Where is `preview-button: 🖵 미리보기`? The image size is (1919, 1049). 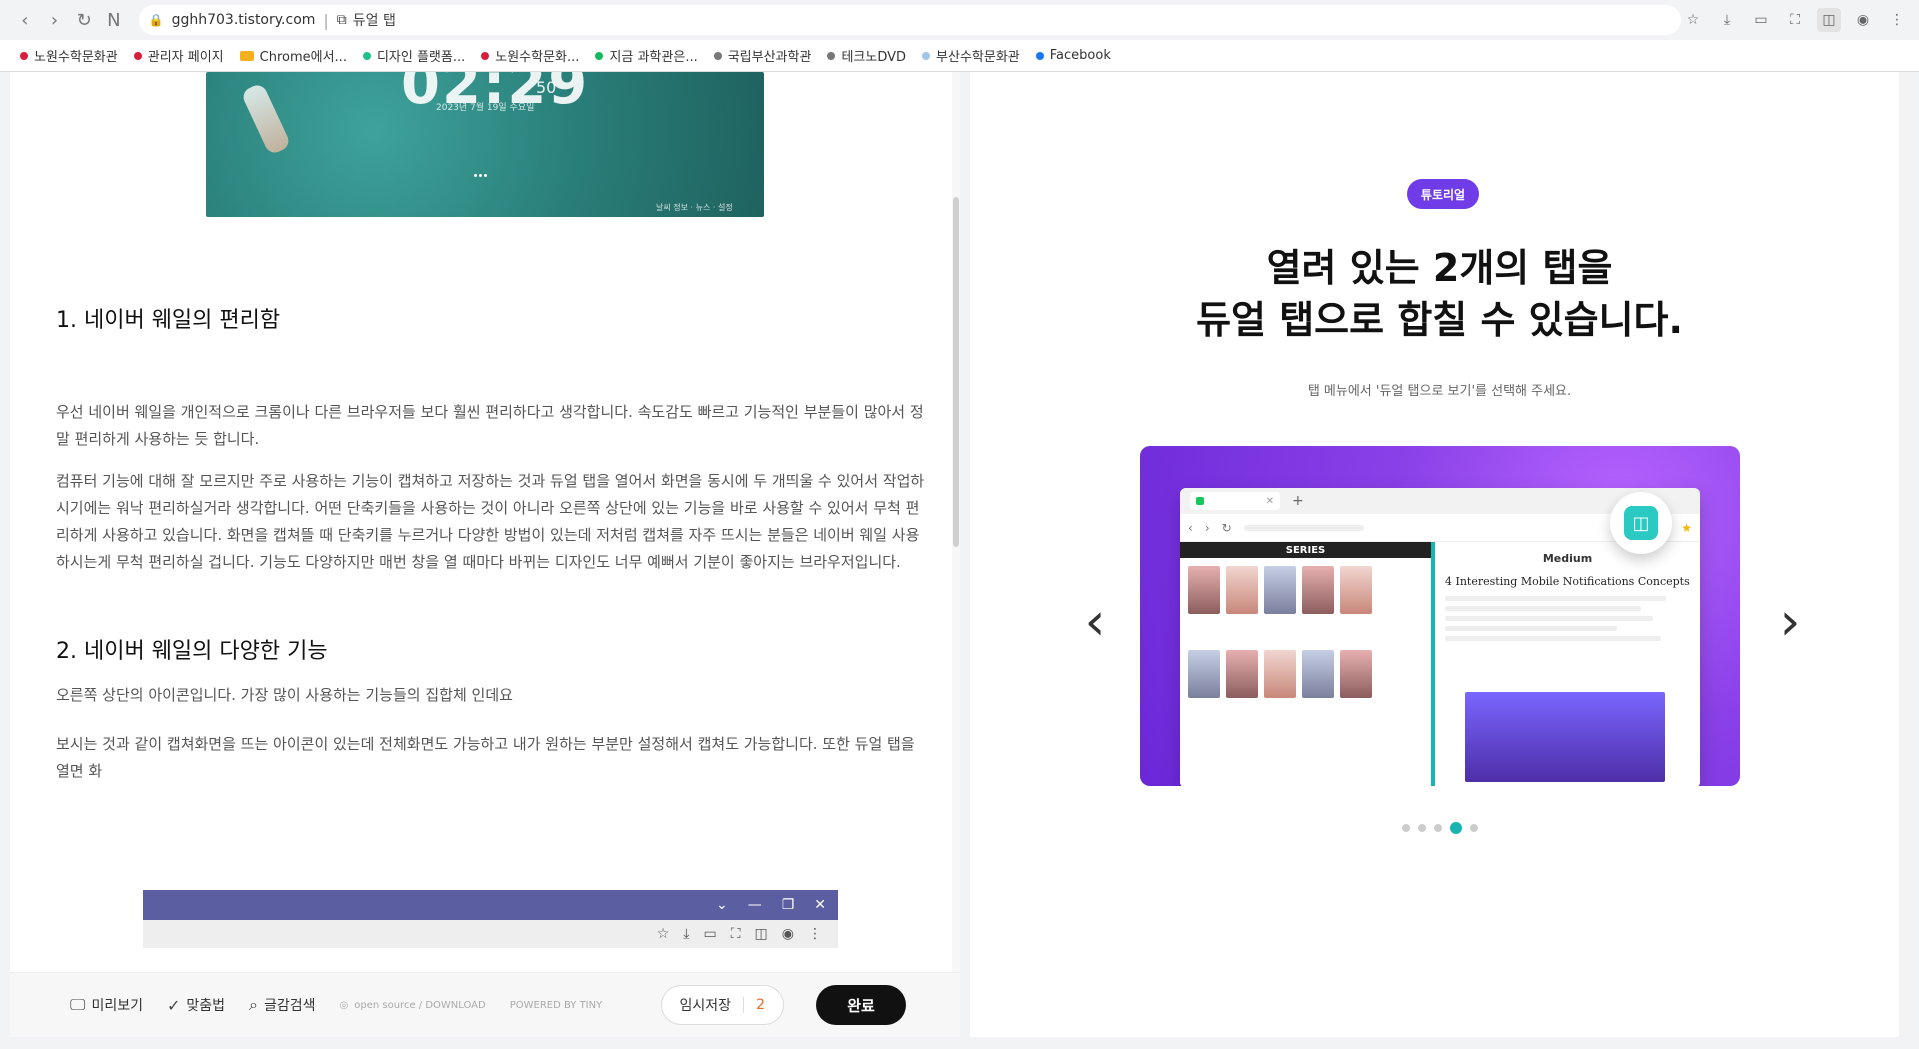 preview-button: 🖵 미리보기 is located at coordinates (106, 1005).